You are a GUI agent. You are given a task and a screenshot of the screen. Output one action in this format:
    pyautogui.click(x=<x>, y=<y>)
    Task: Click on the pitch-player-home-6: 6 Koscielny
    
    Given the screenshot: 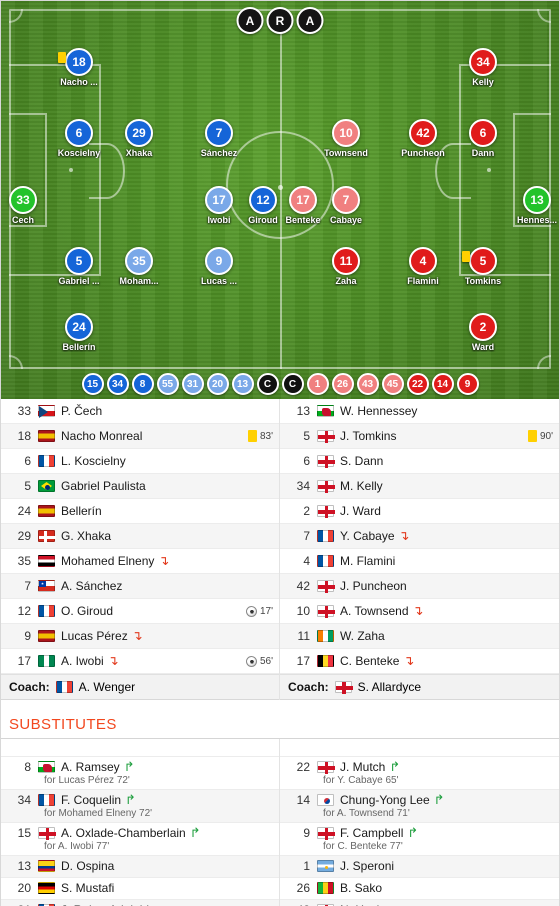 What is the action you would take?
    pyautogui.click(x=79, y=138)
    